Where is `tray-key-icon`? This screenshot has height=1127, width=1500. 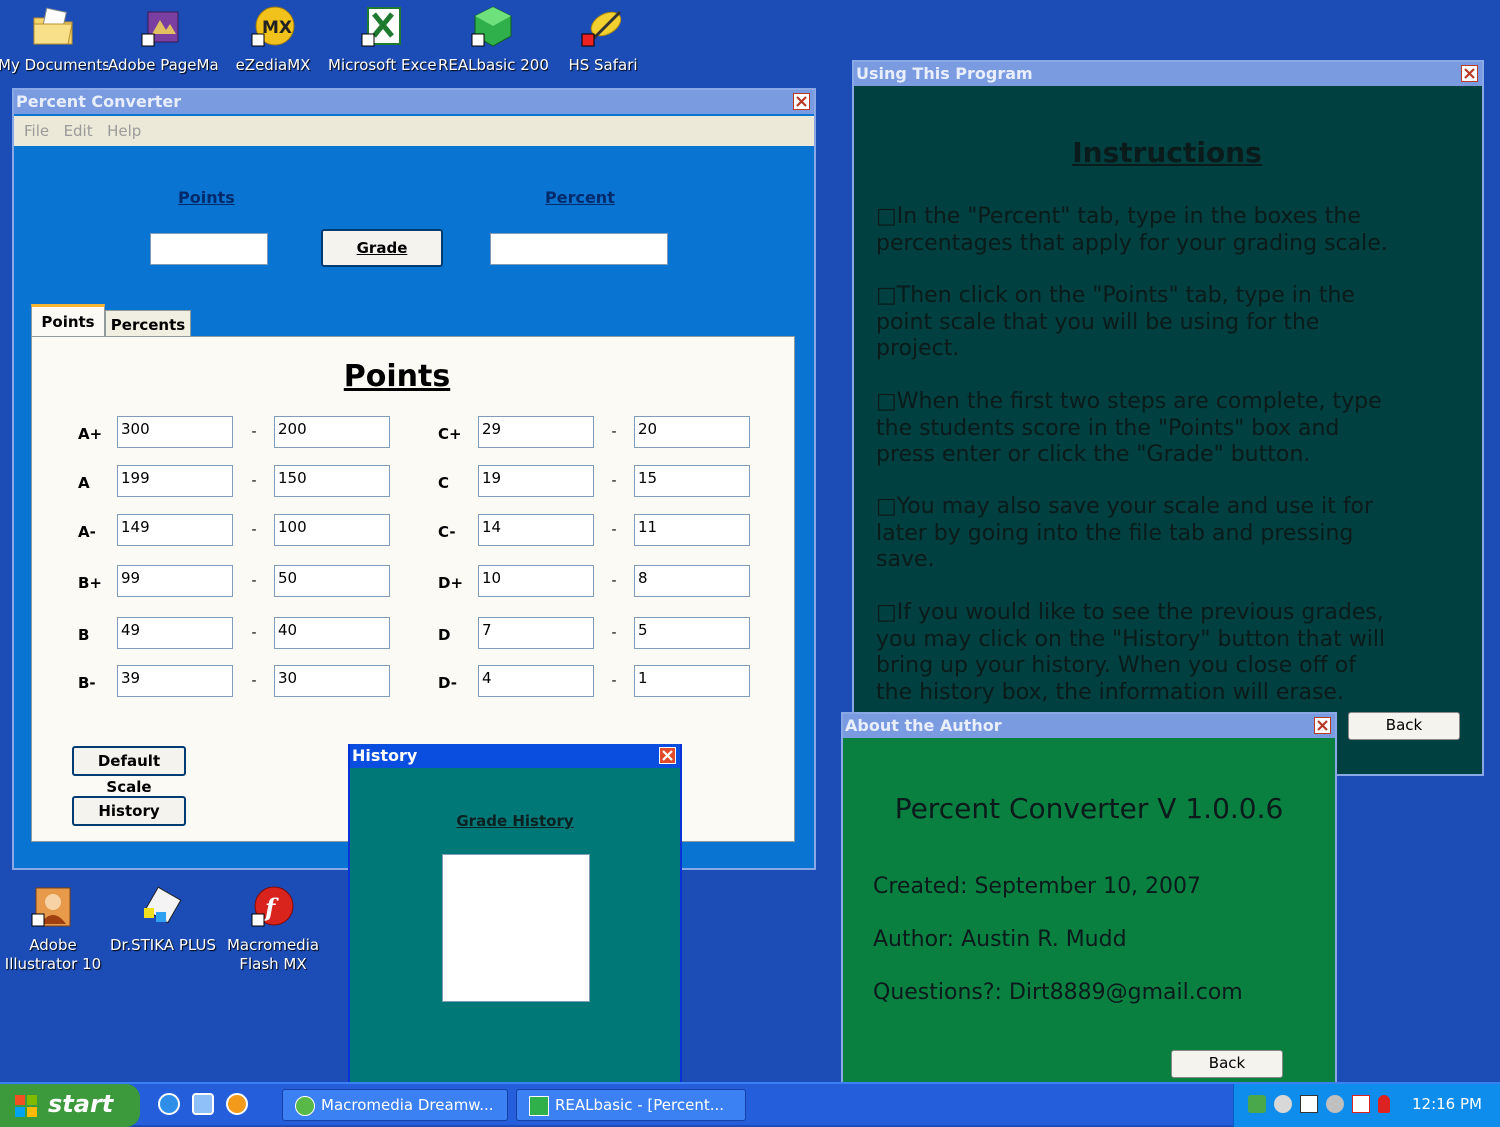
tray-key-icon is located at coordinates (1384, 1104).